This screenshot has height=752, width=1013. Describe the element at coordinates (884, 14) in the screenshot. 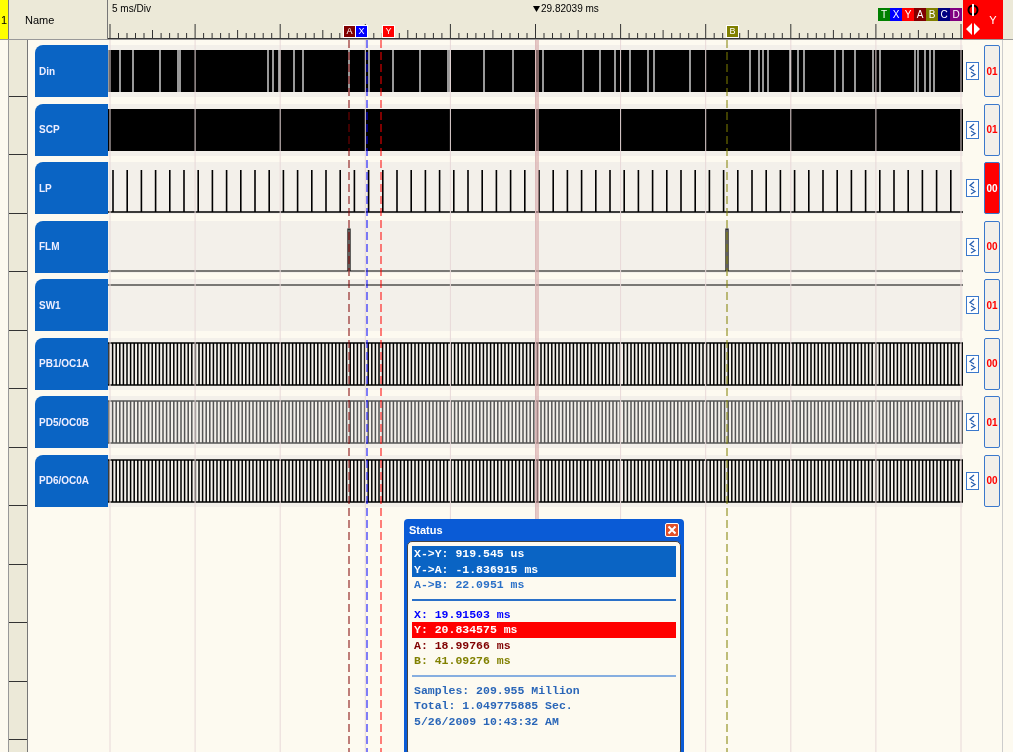

I see `cursor-button: T` at that location.